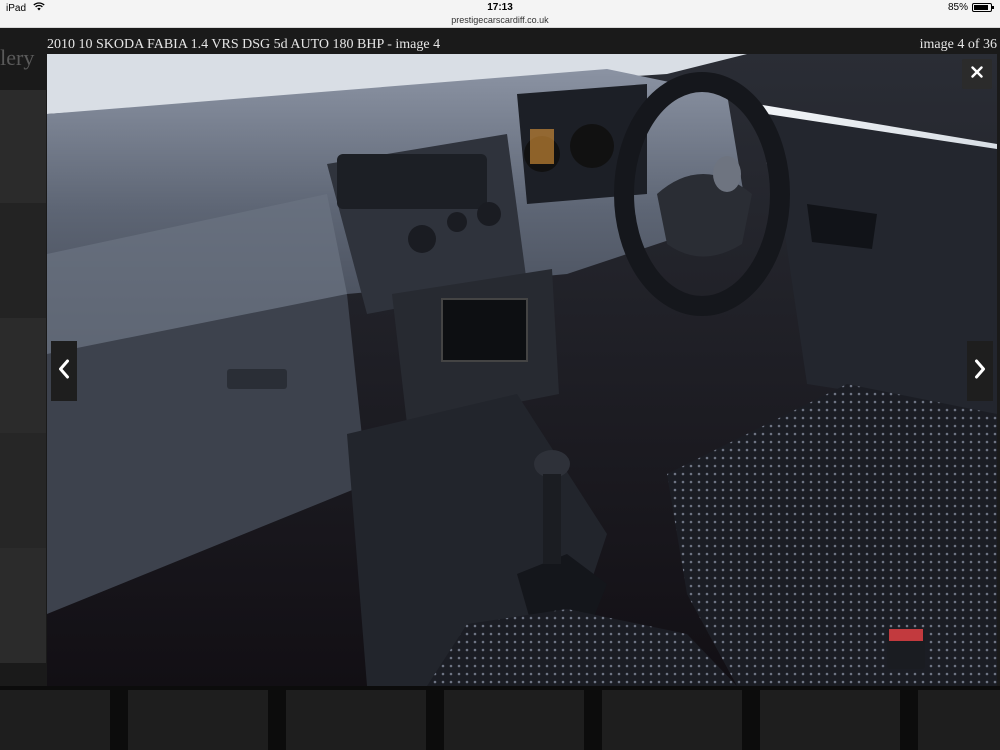  Describe the element at coordinates (958, 44) in the screenshot. I see `image-counter: image 4 of 36` at that location.